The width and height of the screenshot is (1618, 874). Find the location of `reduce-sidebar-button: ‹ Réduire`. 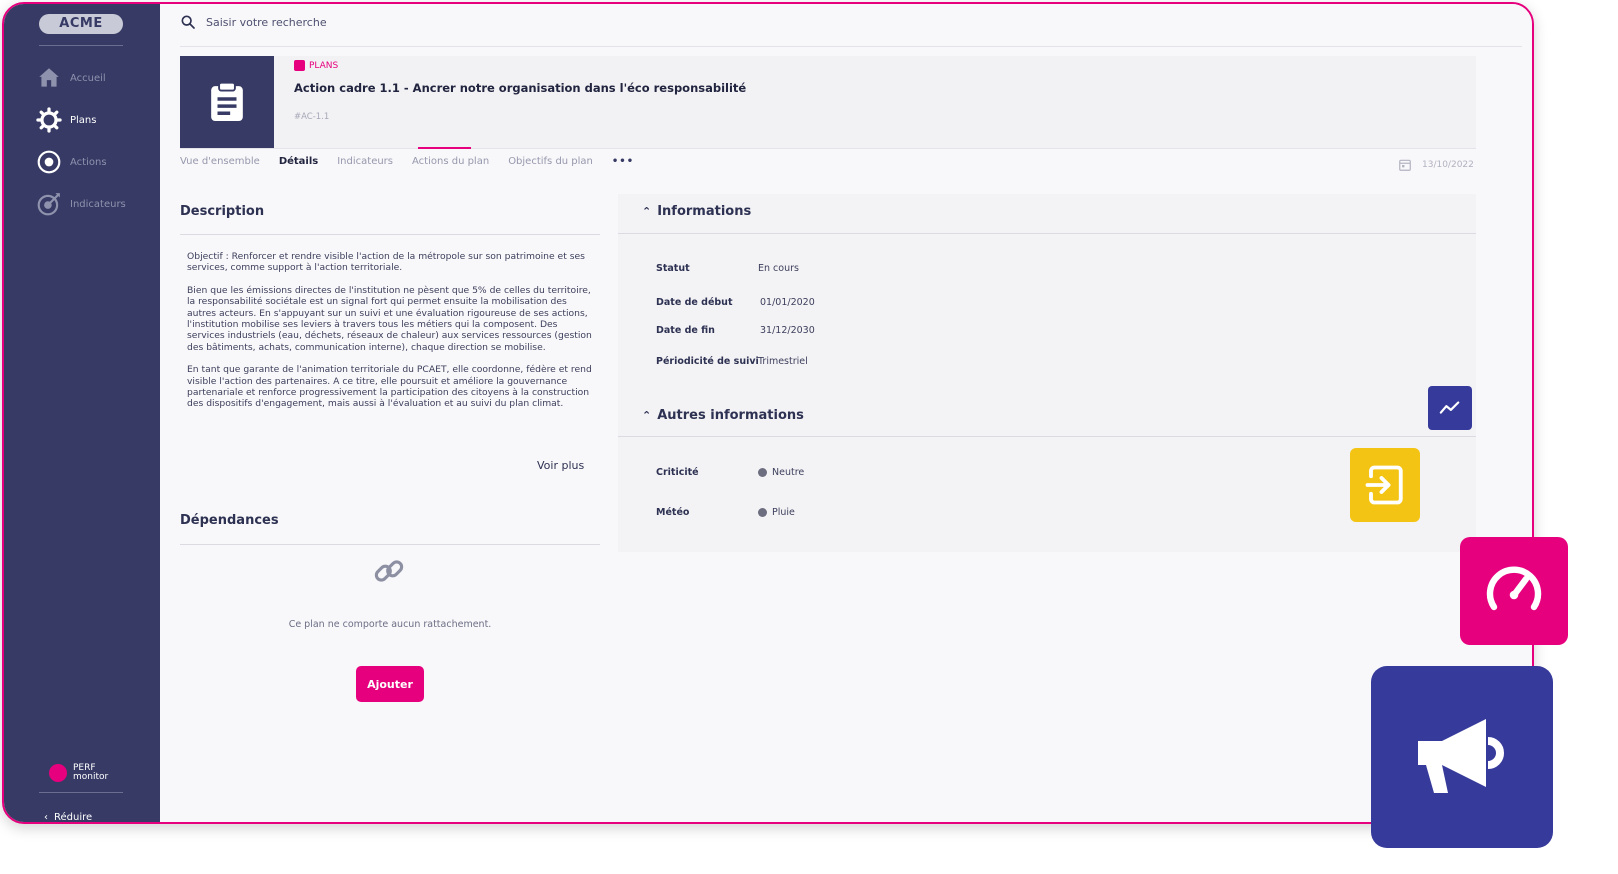

reduce-sidebar-button: ‹ Réduire is located at coordinates (68, 817).